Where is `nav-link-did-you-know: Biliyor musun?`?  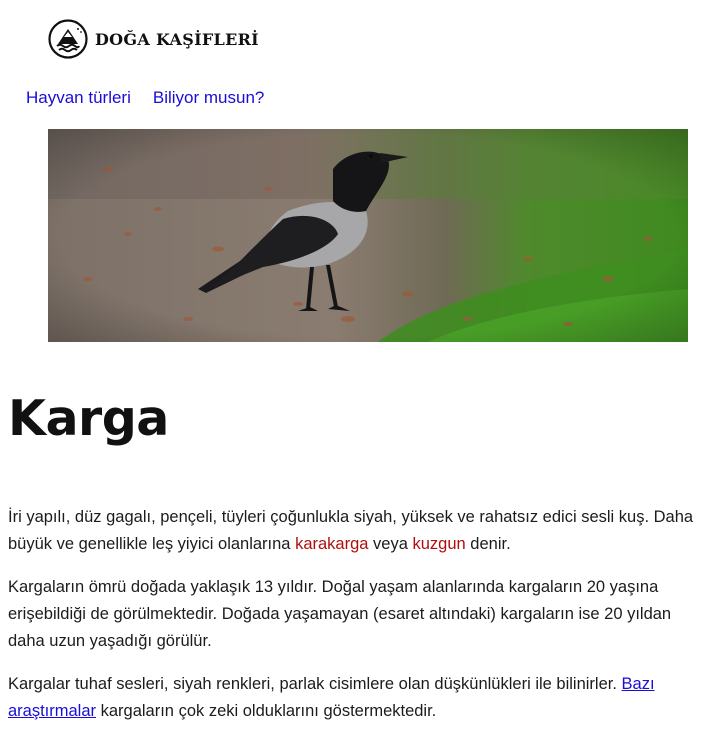
nav-link-did-you-know: Biliyor musun? is located at coordinates (209, 98).